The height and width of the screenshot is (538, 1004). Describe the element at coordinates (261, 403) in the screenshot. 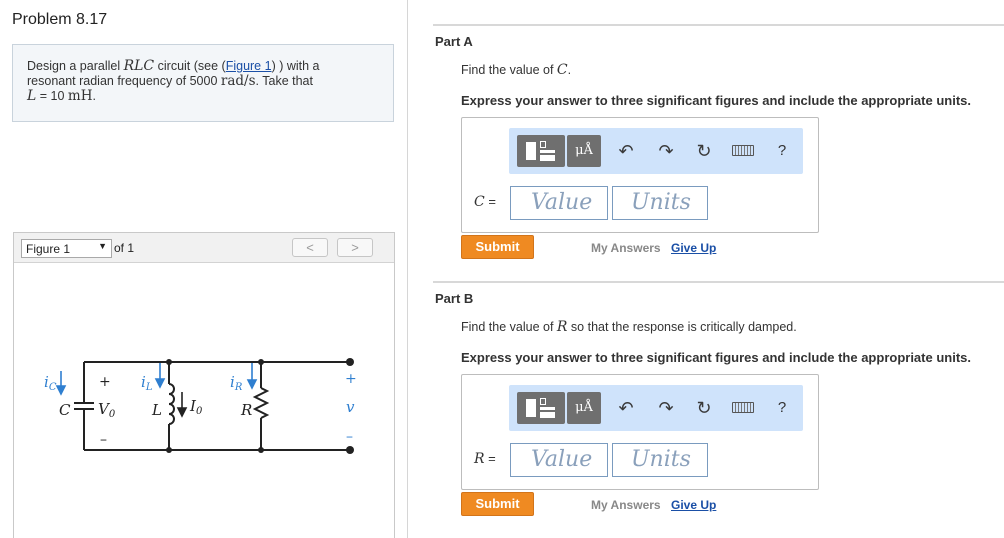

I see `resistor-zigzag` at that location.